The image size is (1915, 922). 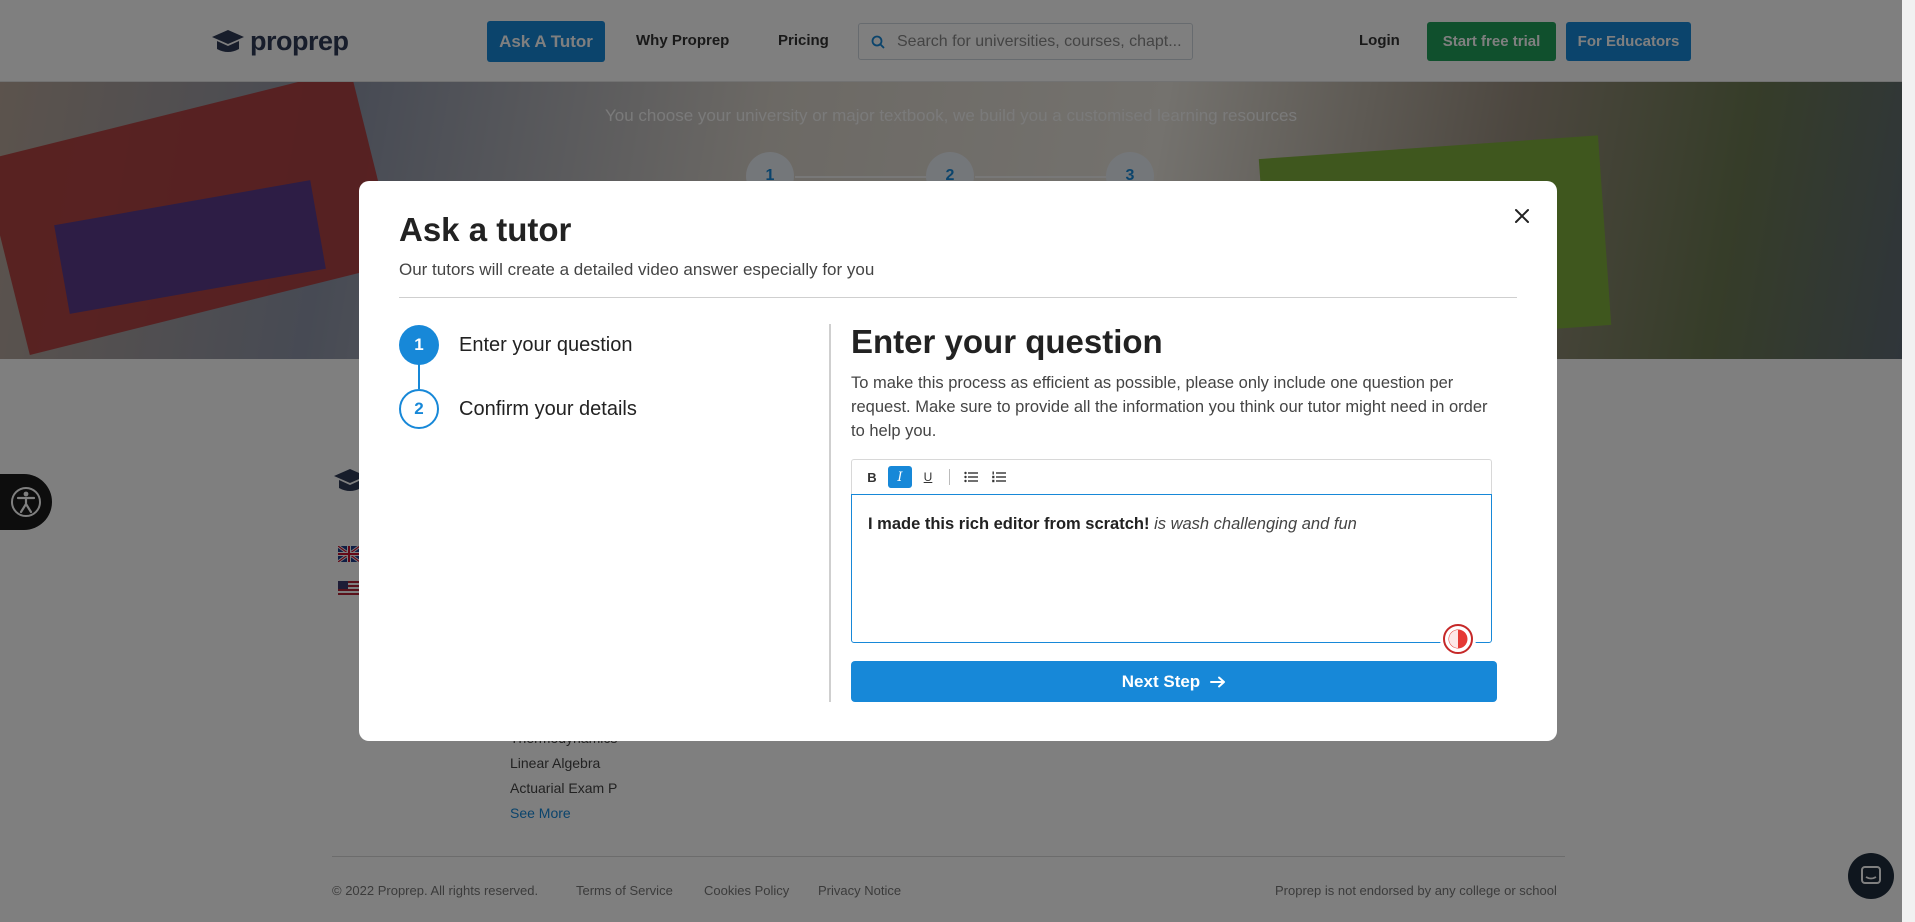 I want to click on underline-button: U, so click(x=928, y=477).